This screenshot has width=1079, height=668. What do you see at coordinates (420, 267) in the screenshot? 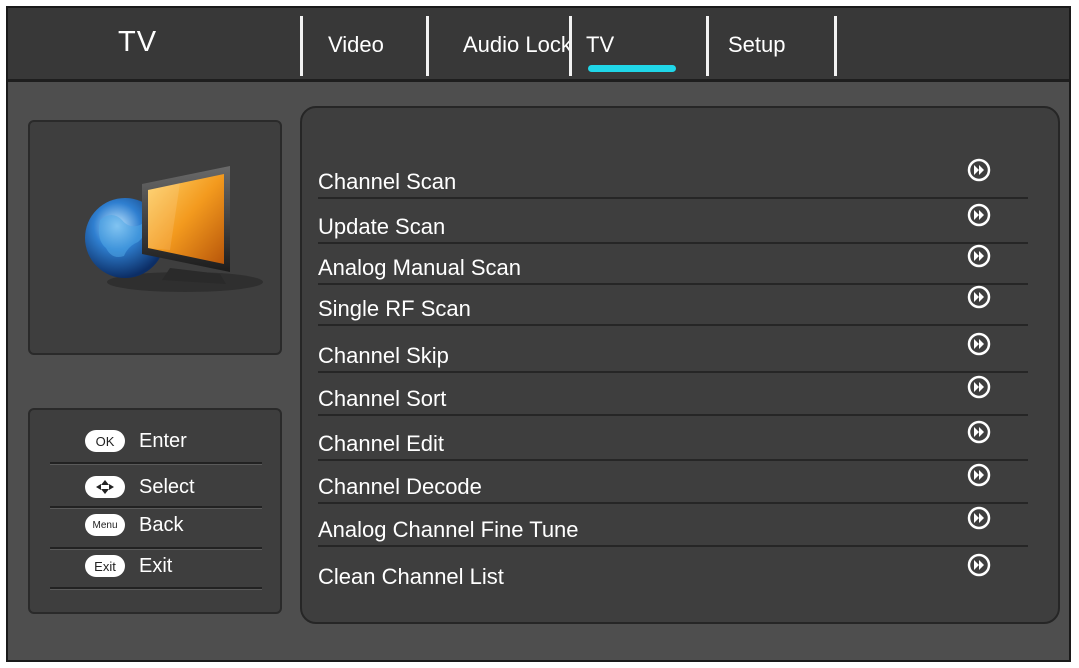
I see `menu-item-label: Analog Manual Scan` at bounding box center [420, 267].